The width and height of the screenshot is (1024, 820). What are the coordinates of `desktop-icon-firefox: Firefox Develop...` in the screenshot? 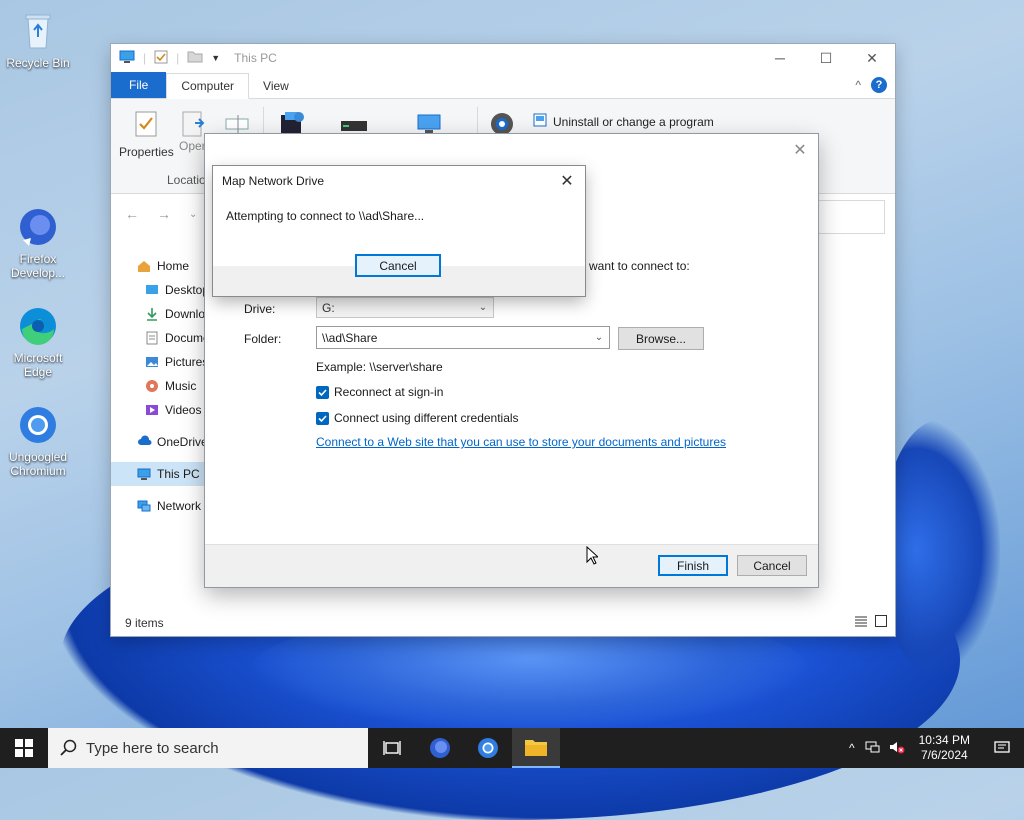 It's located at (38, 243).